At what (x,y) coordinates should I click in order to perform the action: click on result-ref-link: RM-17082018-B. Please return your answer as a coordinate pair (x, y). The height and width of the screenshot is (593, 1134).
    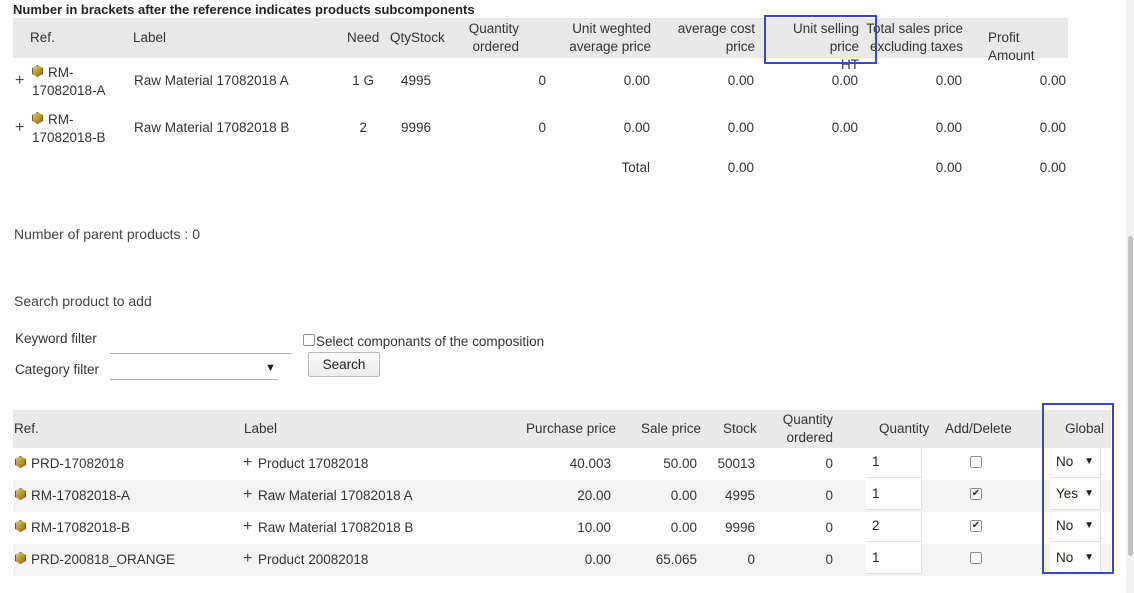
    Looking at the image, I should click on (80, 527).